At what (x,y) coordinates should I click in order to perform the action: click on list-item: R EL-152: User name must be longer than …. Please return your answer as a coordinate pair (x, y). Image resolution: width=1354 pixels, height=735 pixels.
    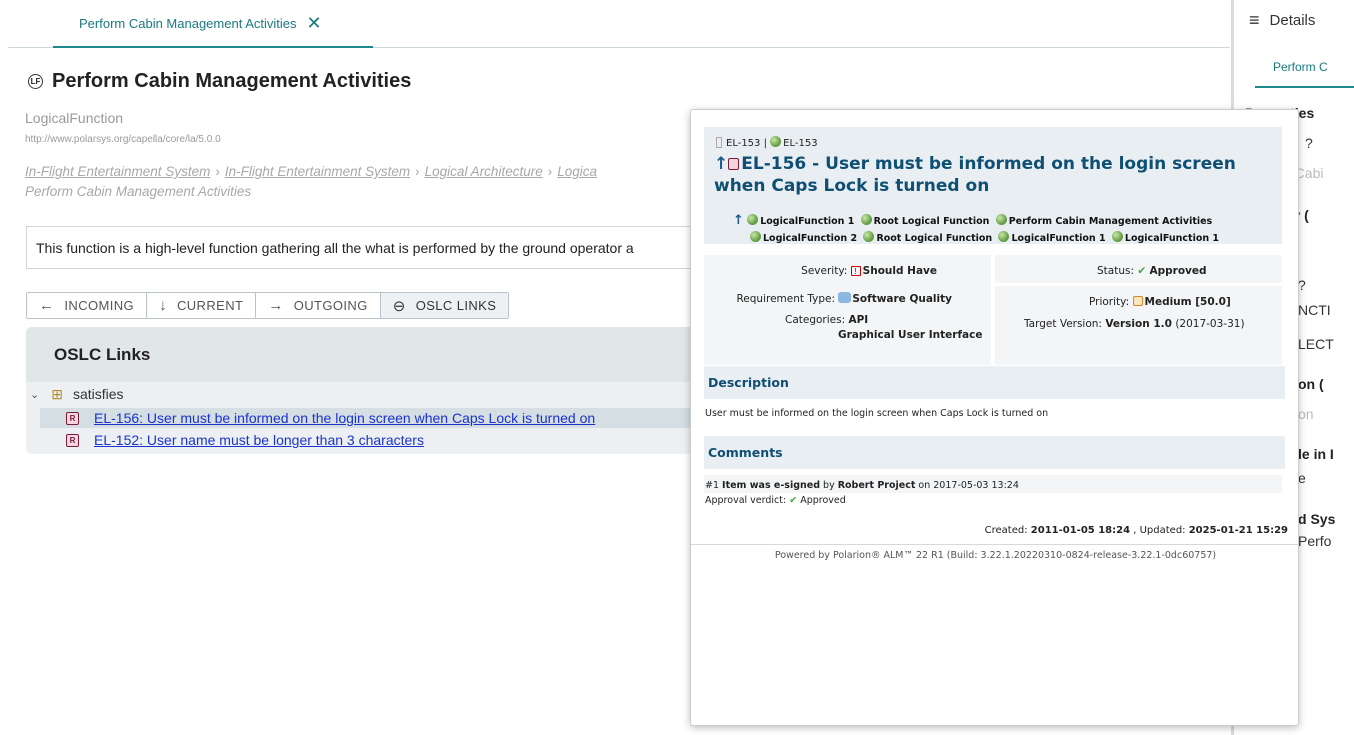
    Looking at the image, I should click on (378, 440).